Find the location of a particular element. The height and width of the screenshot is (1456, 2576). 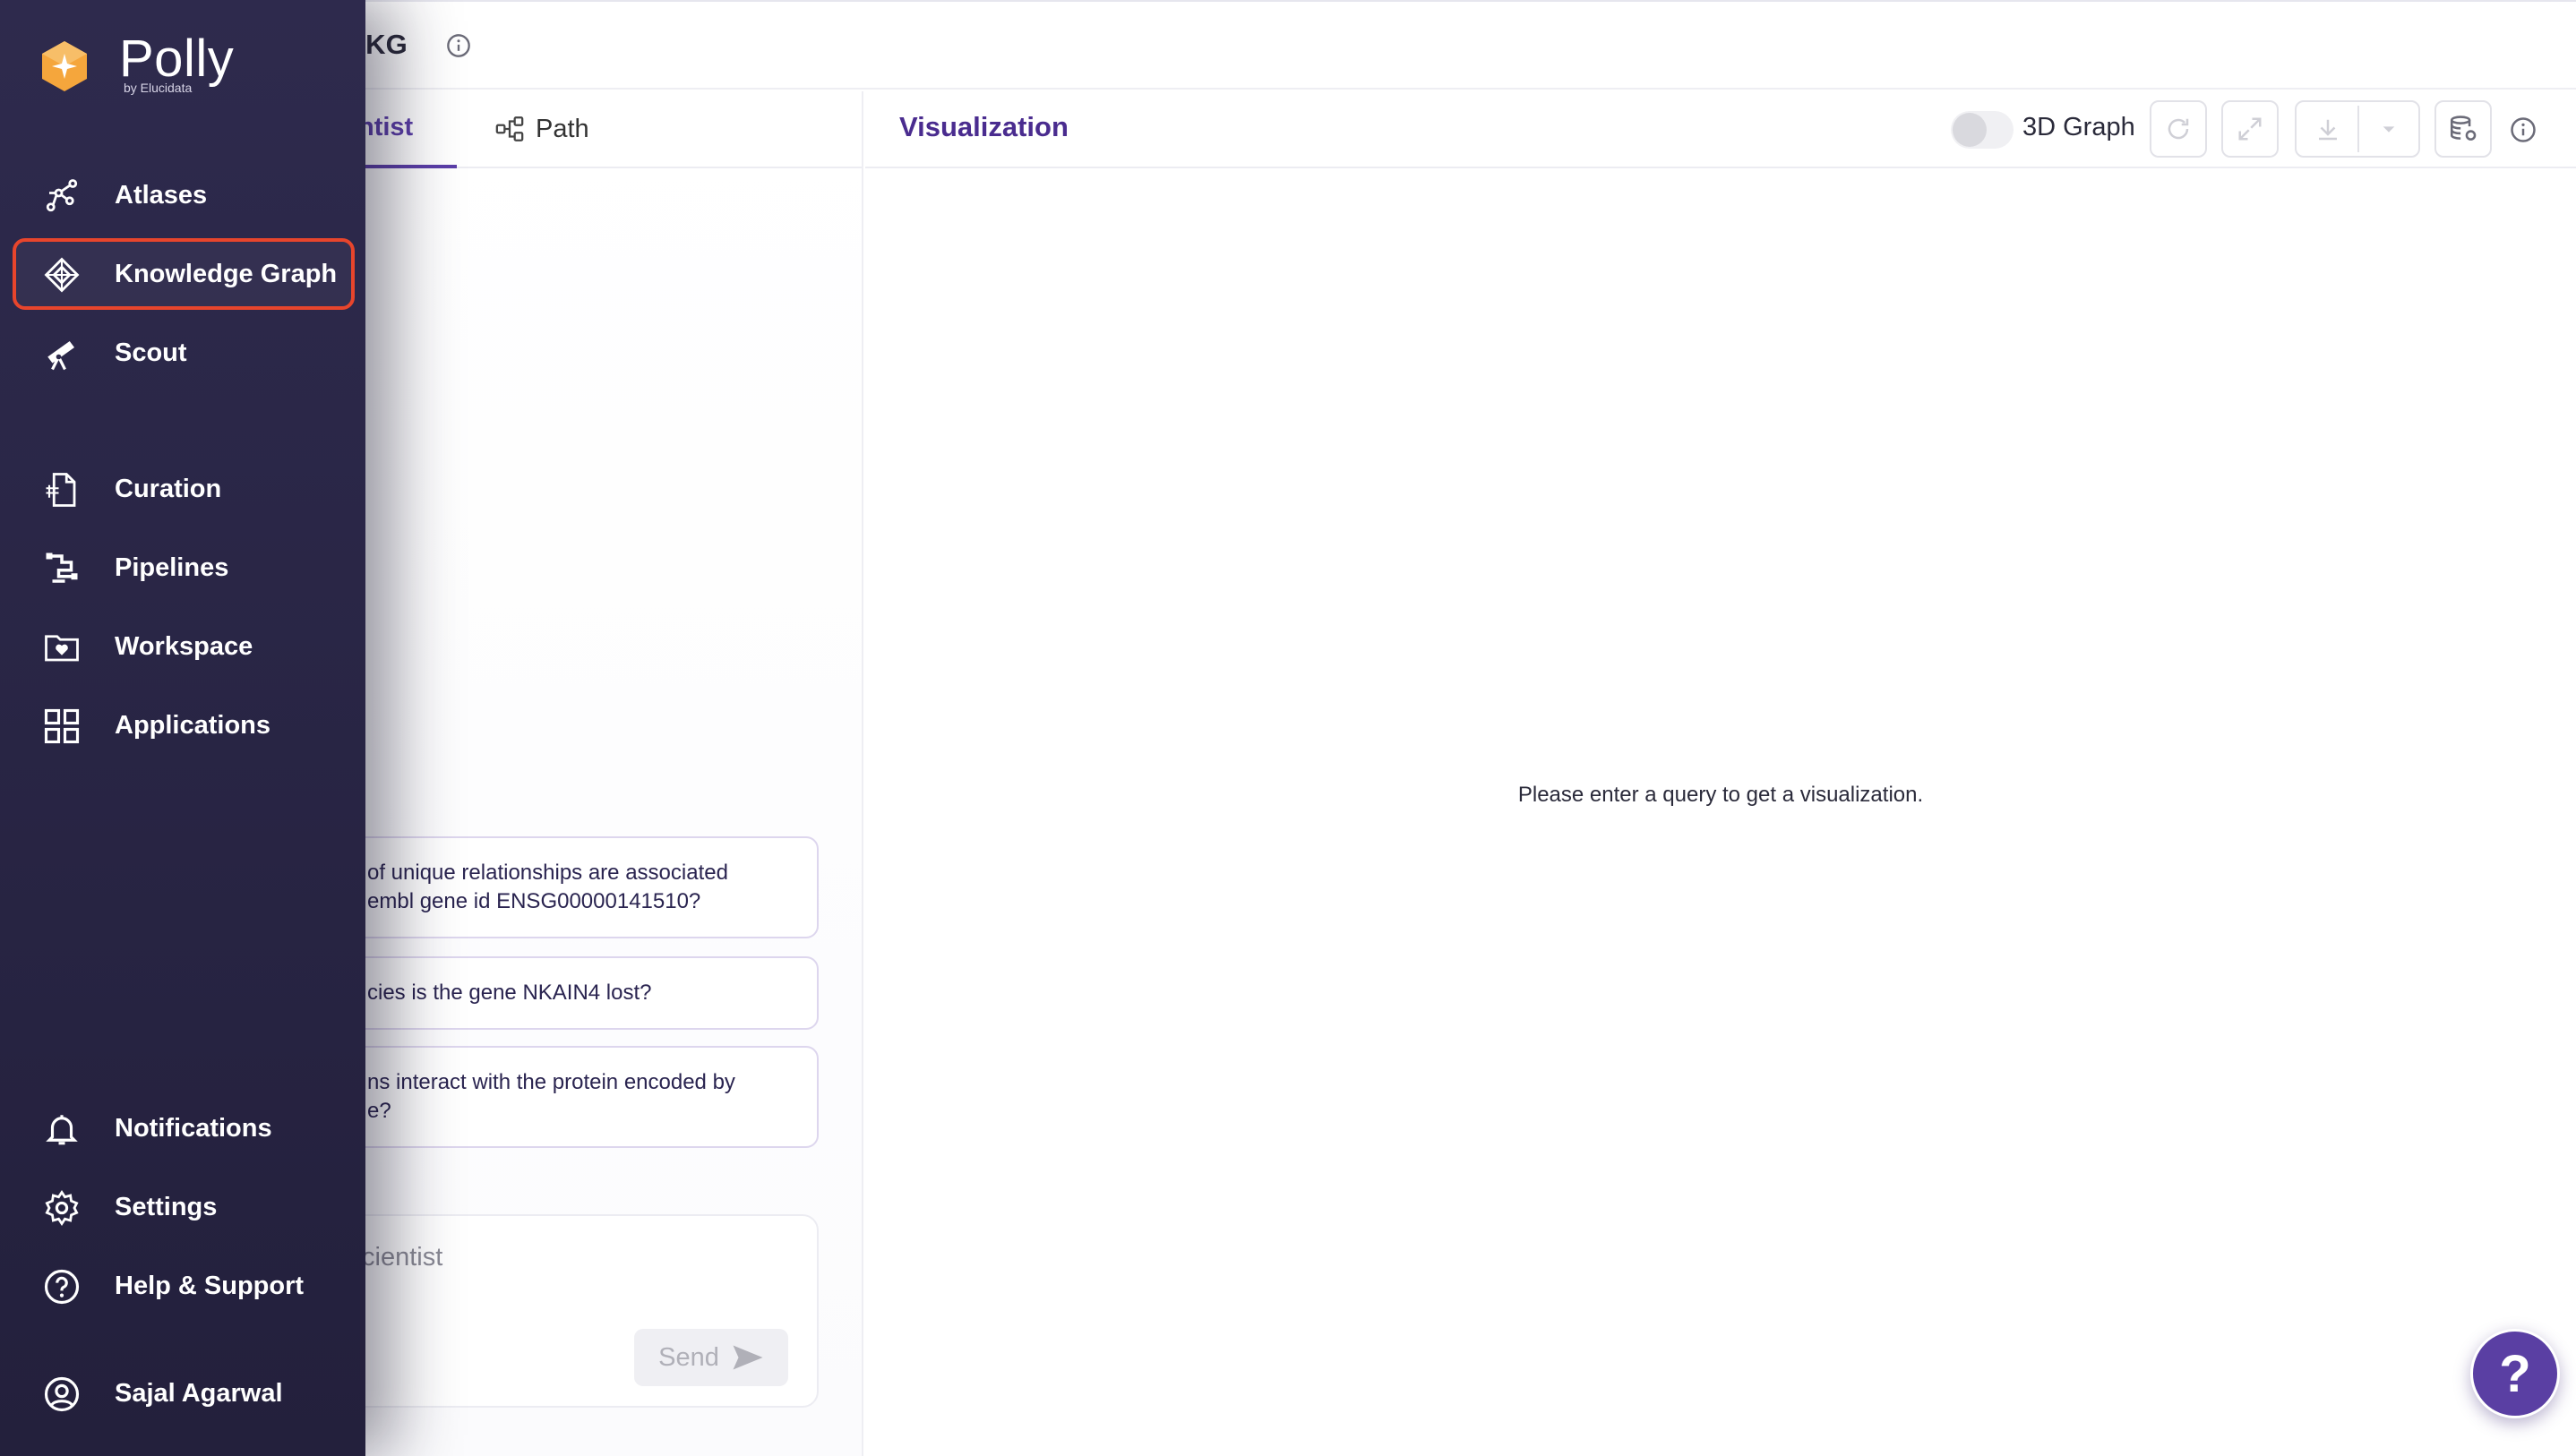

fullscreen-button is located at coordinates (2250, 129).